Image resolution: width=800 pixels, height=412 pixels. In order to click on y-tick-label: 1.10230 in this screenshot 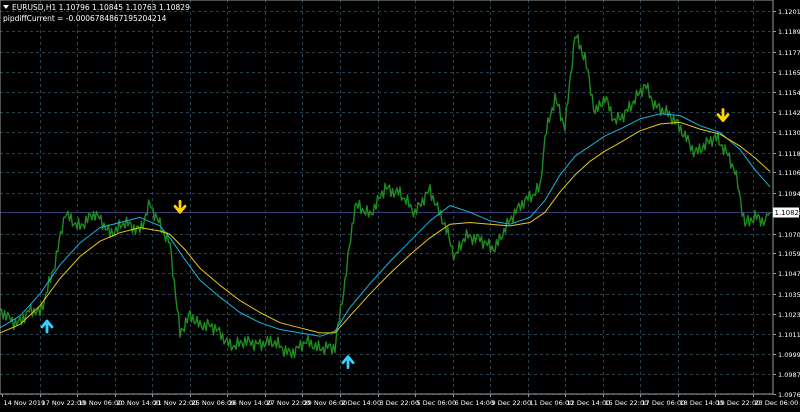, I will do `click(789, 315)`.